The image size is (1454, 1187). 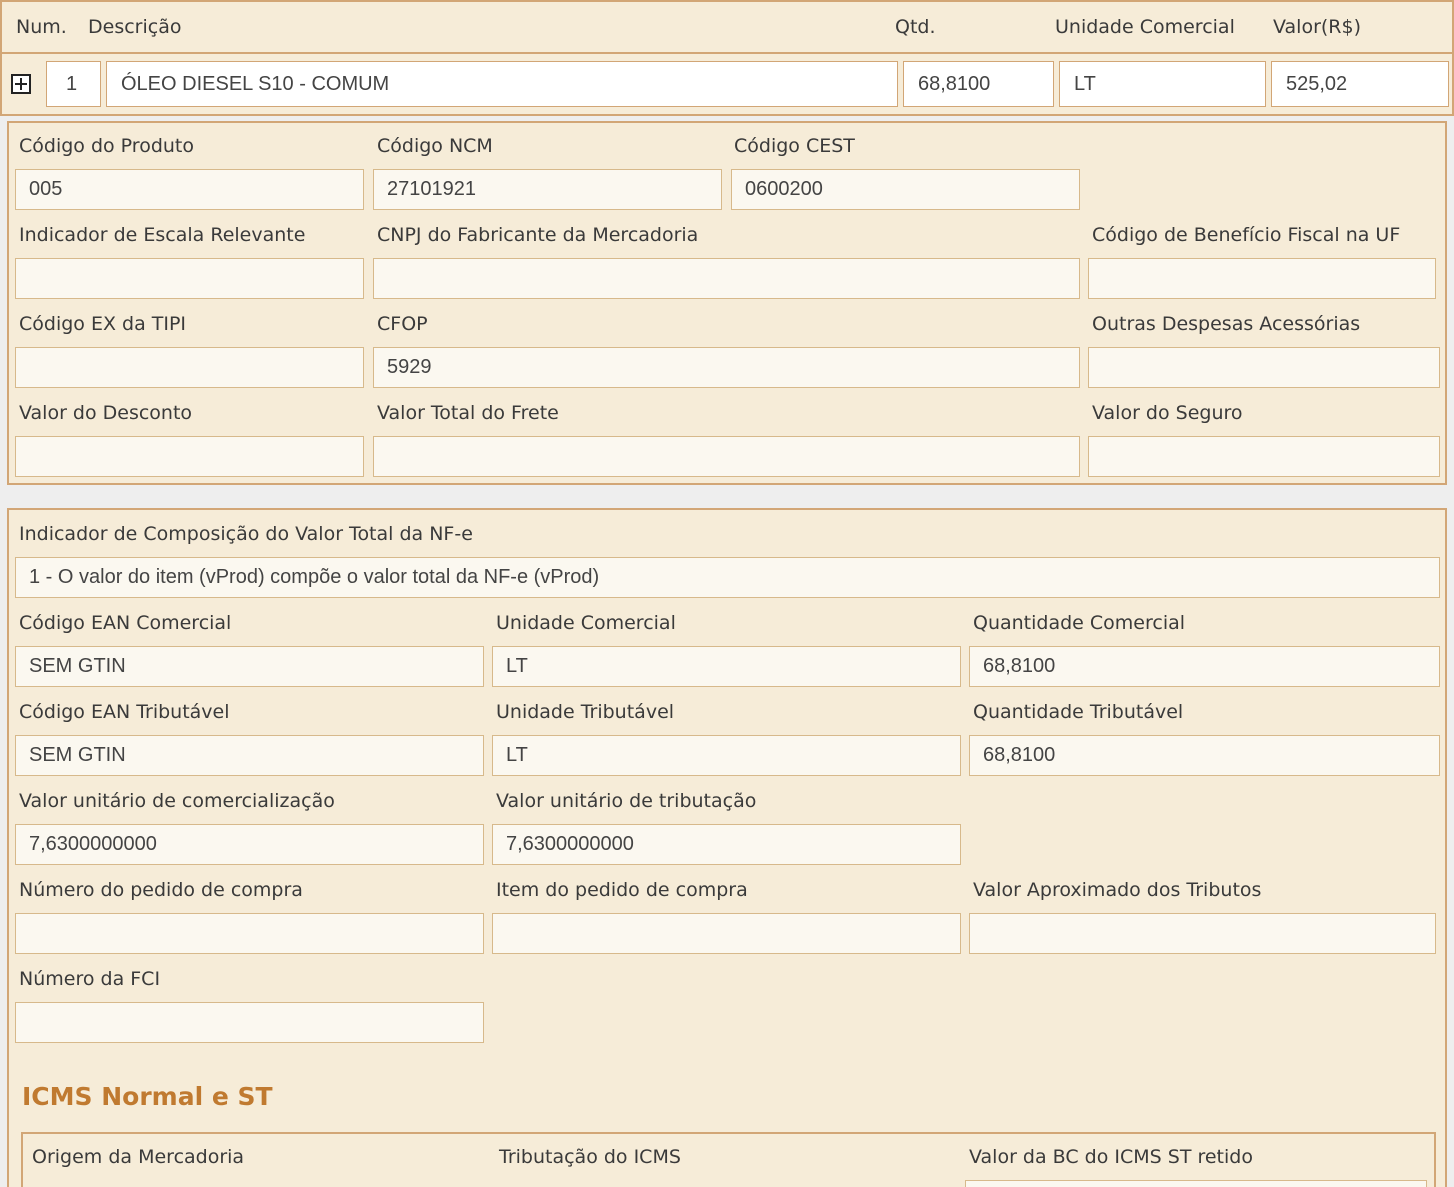 What do you see at coordinates (622, 890) in the screenshot?
I see `item-pedido-label: Item do pedido de compra` at bounding box center [622, 890].